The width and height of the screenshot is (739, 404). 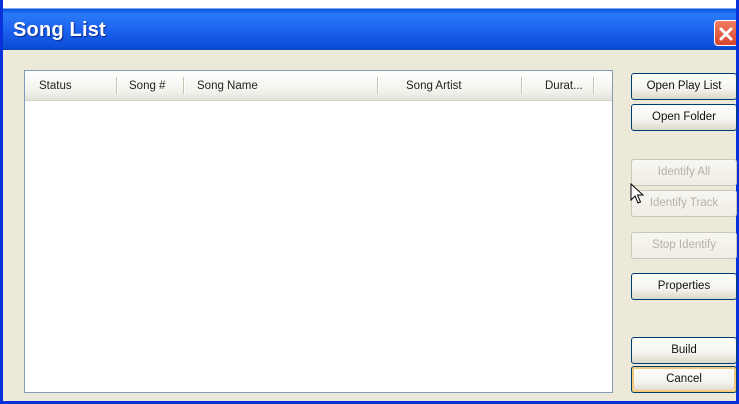 What do you see at coordinates (156, 85) in the screenshot?
I see `column-header-song-number: Song #` at bounding box center [156, 85].